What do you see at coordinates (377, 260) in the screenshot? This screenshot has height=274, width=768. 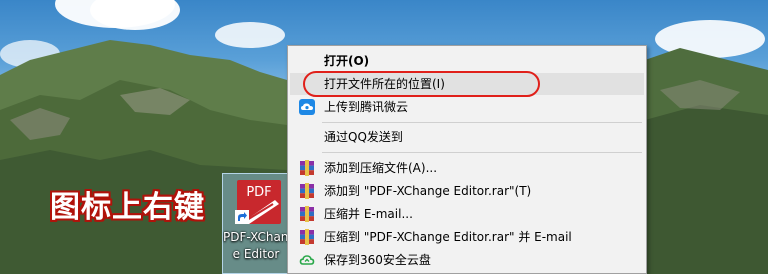 I see `menu-item-label: 保存到360安全云盘` at bounding box center [377, 260].